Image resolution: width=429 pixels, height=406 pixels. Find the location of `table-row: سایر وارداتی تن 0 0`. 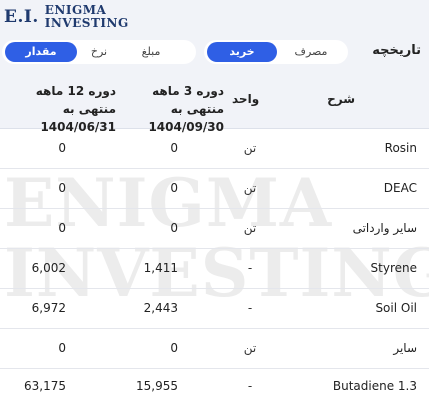

table-row: سایر وارداتی تن 0 0 is located at coordinates (214, 228).